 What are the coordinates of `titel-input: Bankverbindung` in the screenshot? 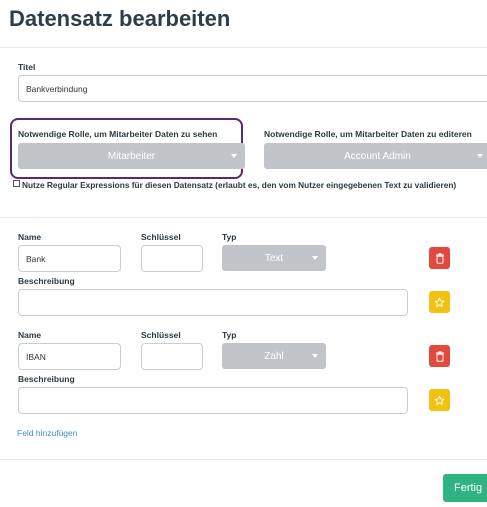 It's located at (252, 88).